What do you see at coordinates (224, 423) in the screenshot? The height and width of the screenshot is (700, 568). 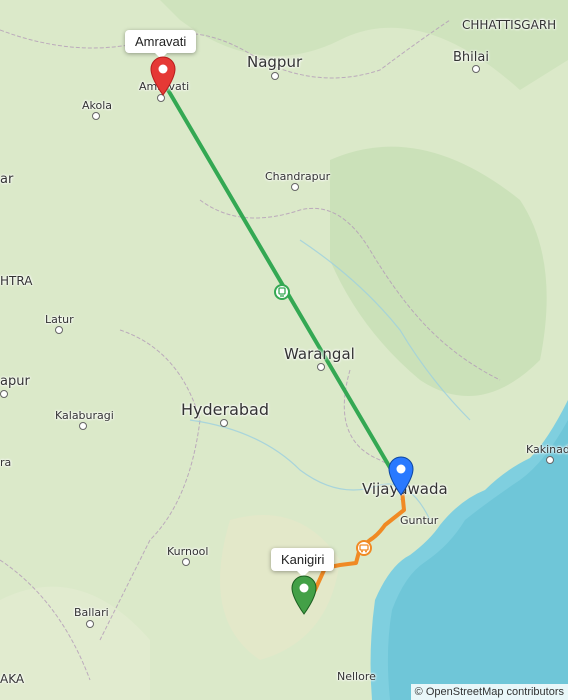 I see `city-dot-hyderabad` at bounding box center [224, 423].